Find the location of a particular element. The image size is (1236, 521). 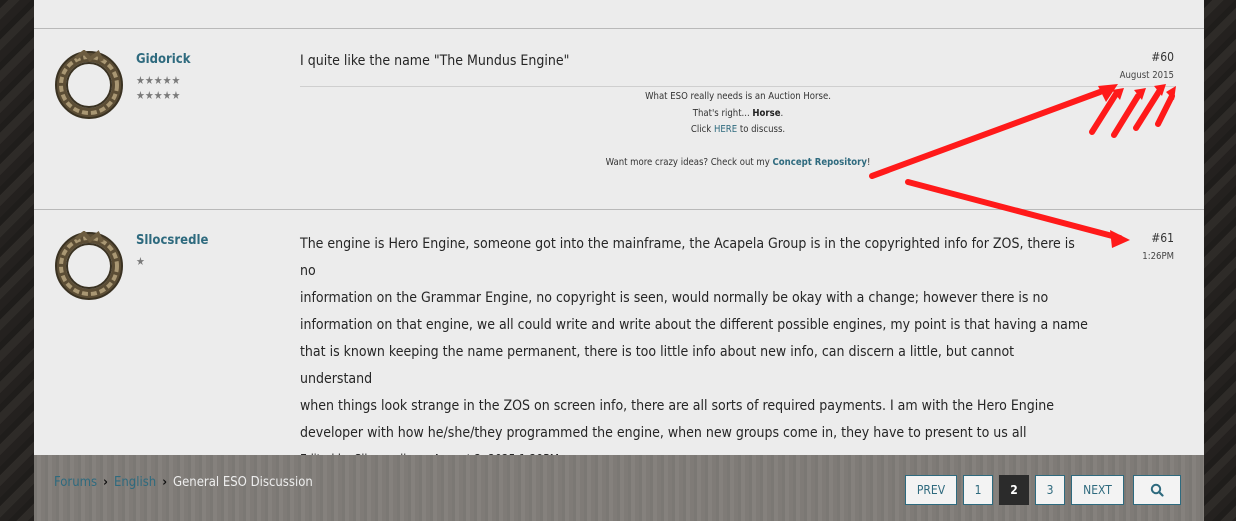

post-number: #60 is located at coordinates (1162, 57).